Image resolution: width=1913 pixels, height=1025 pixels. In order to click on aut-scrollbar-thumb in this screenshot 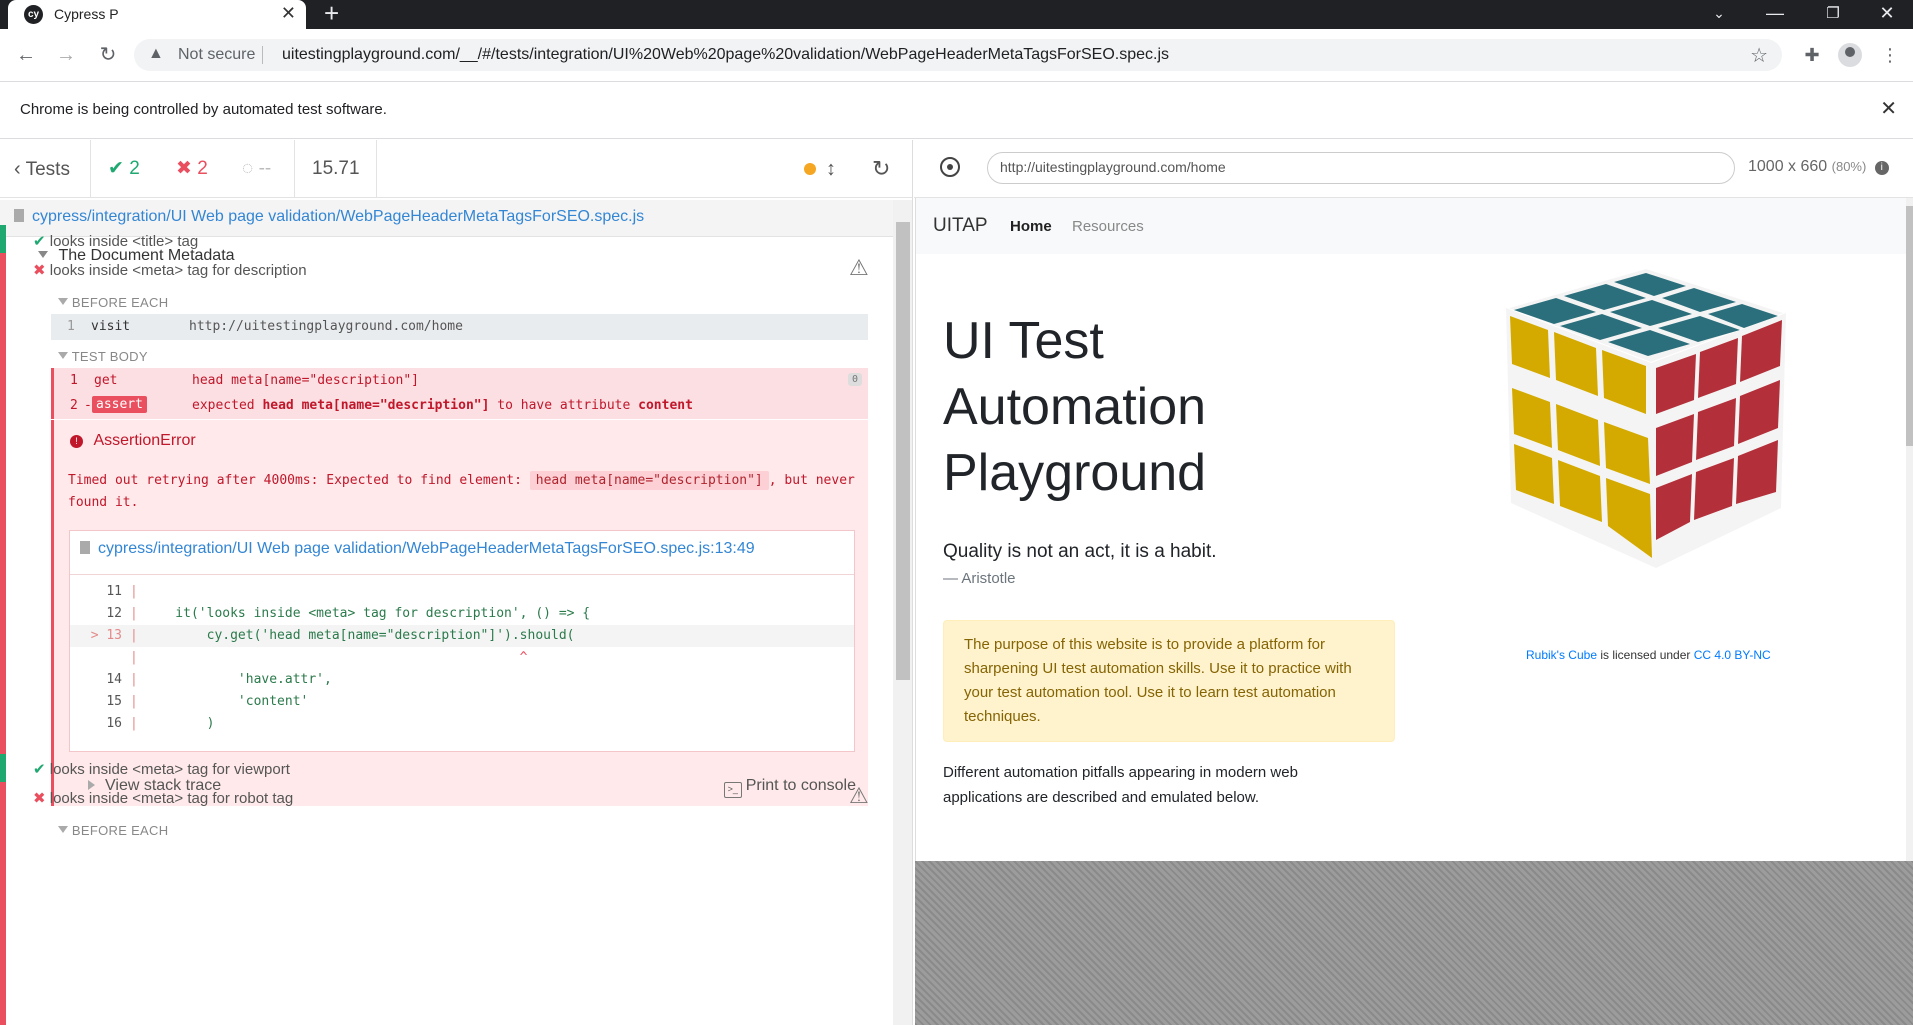, I will do `click(1909, 326)`.